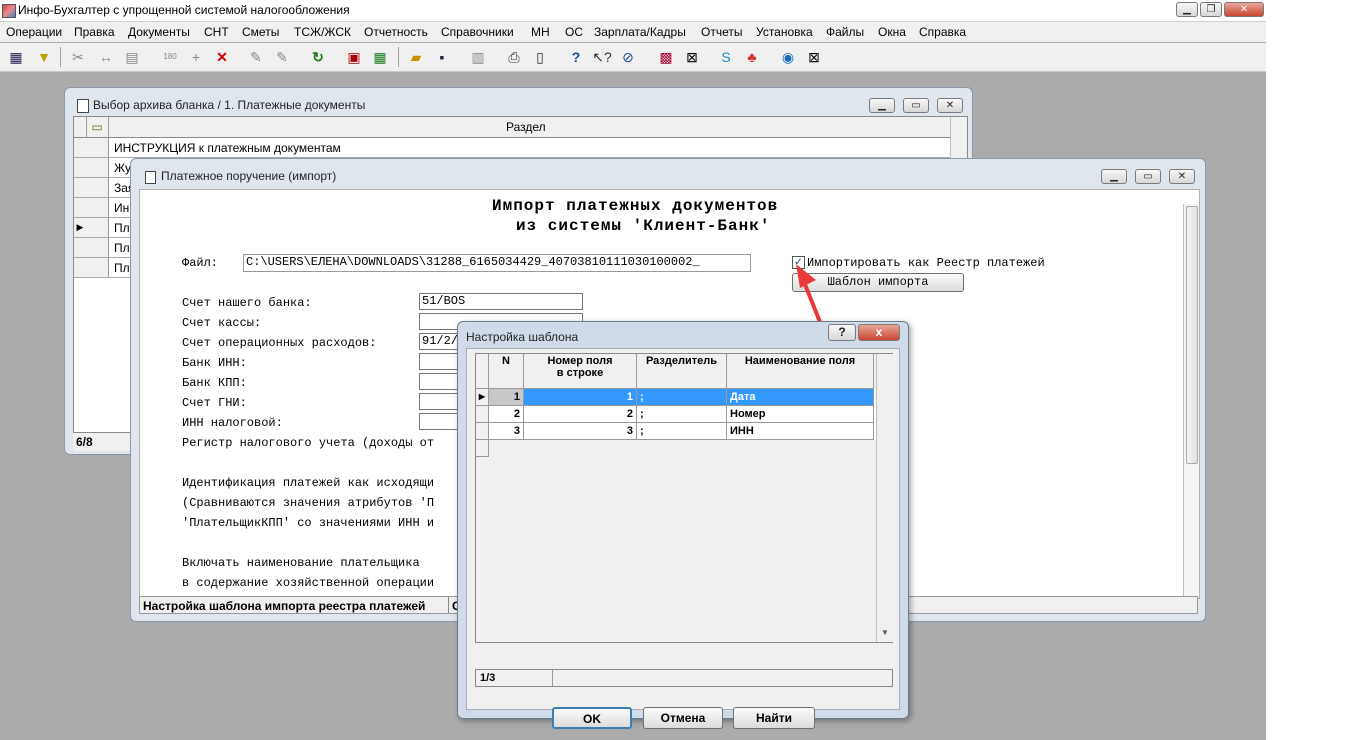 The image size is (1366, 740). Describe the element at coordinates (506, 414) in the screenshot. I see `cell-n: 2` at that location.